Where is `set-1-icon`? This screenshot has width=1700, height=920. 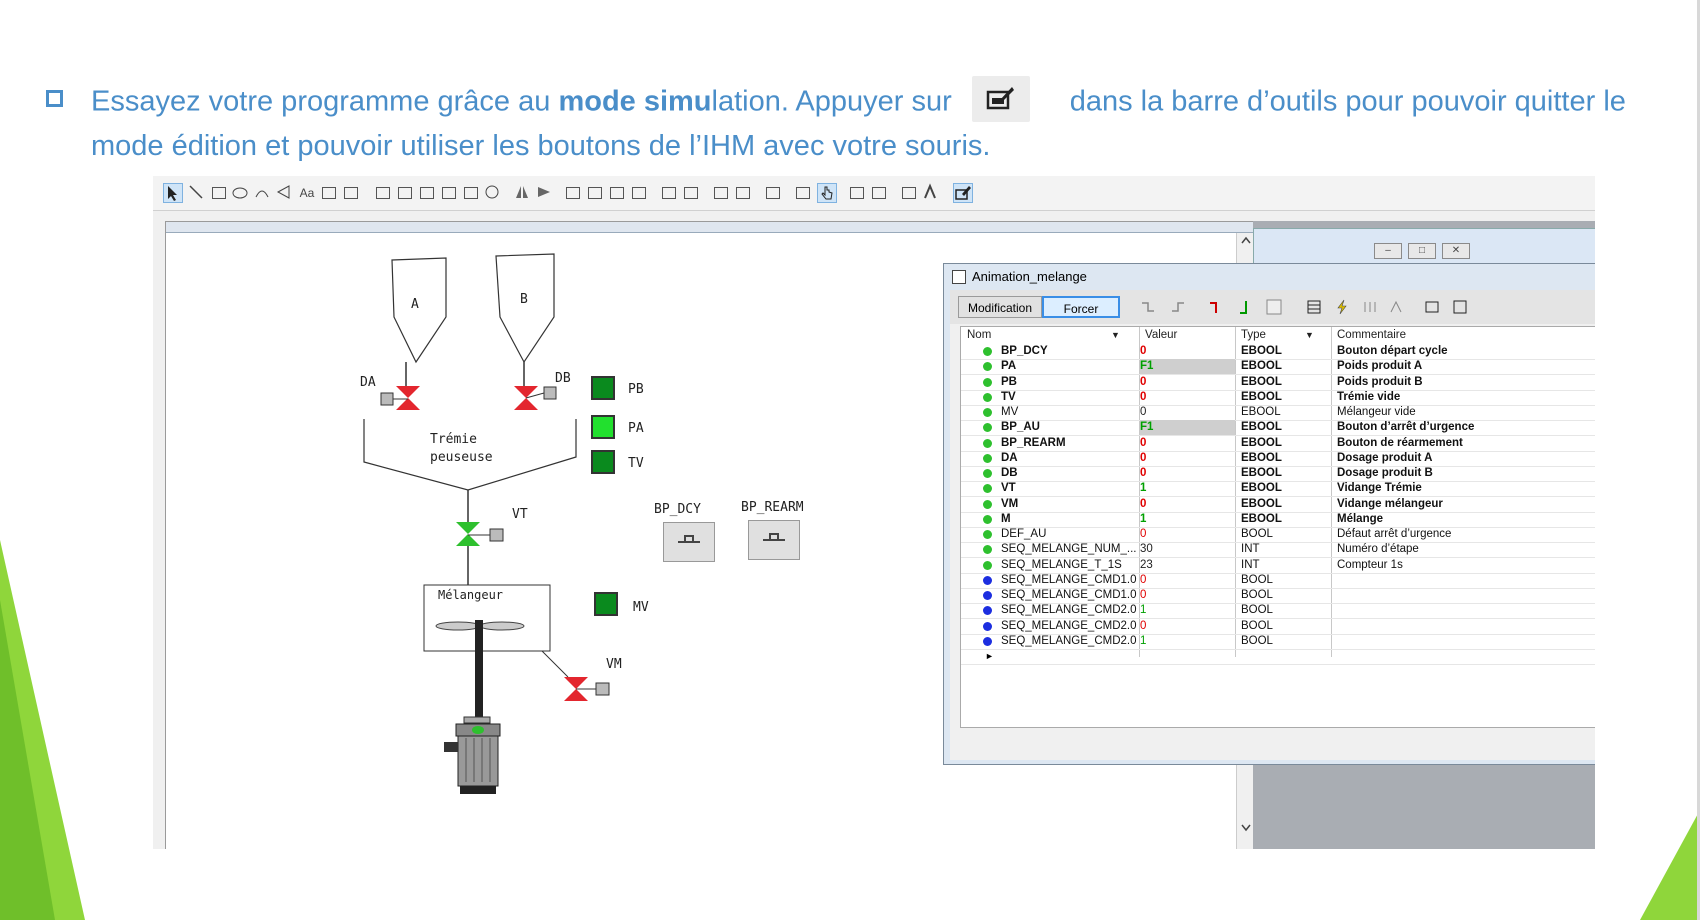 set-1-icon is located at coordinates (1246, 307).